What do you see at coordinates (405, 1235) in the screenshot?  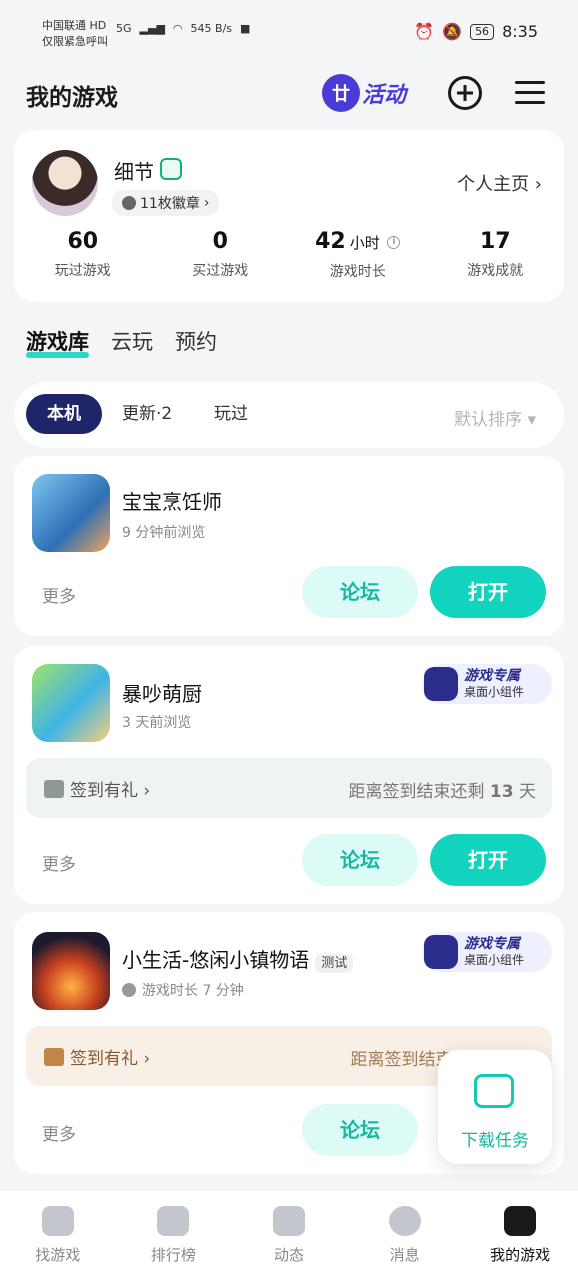 I see `nav-messages: 消息` at bounding box center [405, 1235].